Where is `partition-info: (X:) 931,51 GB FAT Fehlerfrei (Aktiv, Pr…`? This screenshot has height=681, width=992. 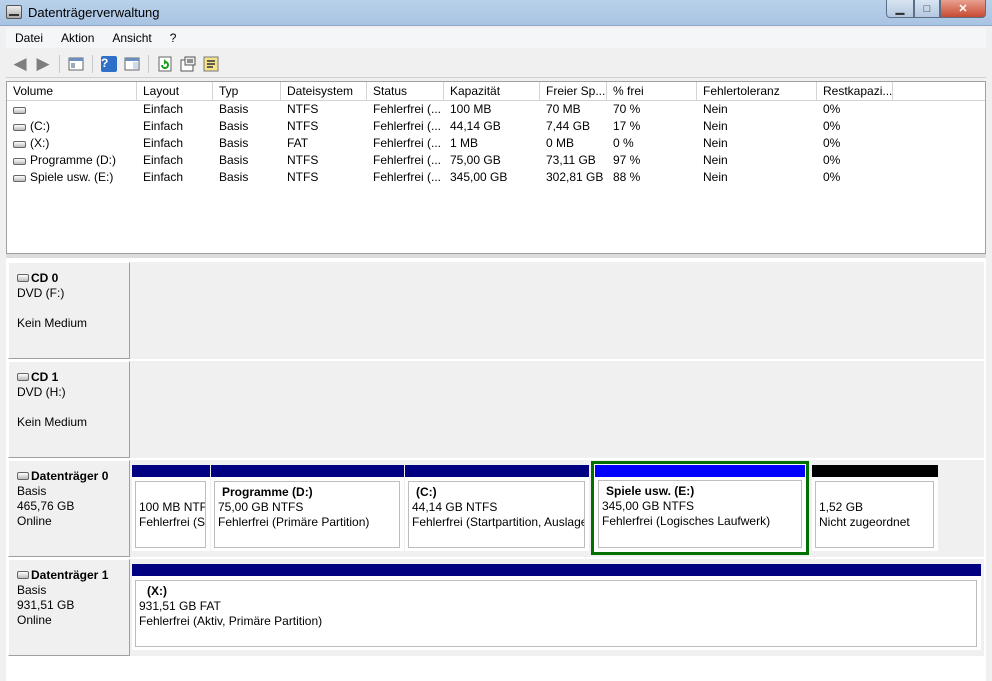
partition-info: (X:) 931,51 GB FAT Fehlerfrei (Aktiv, Pr… is located at coordinates (556, 613).